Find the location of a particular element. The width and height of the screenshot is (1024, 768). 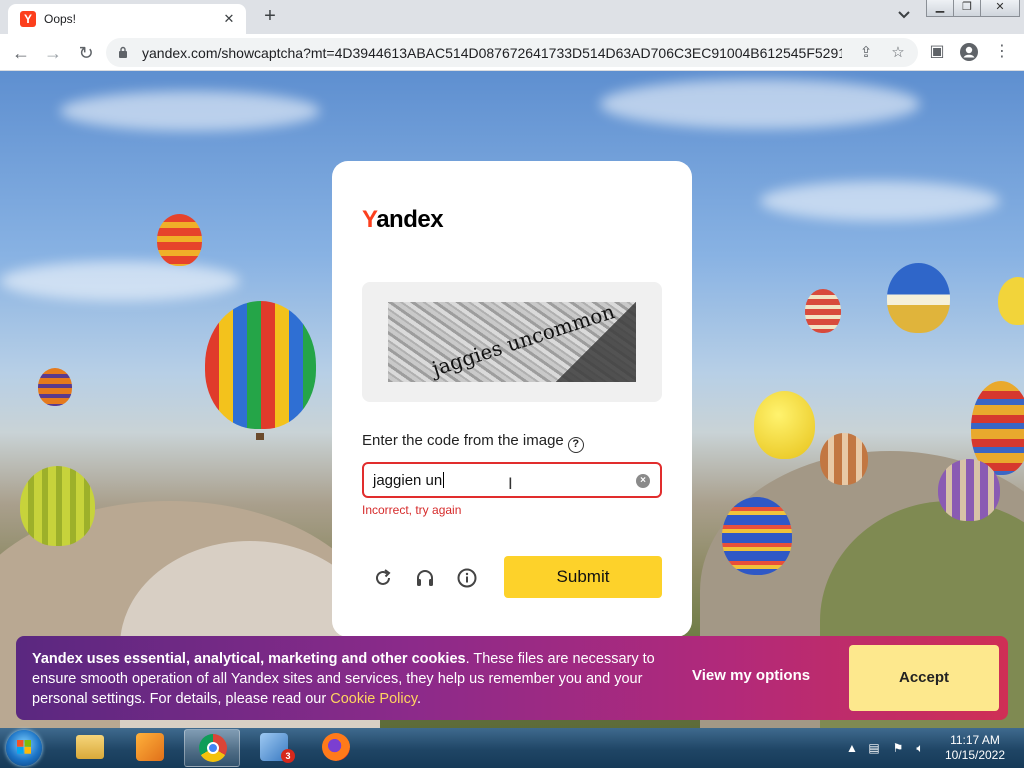

restore-icon: ❐ is located at coordinates (967, 8).